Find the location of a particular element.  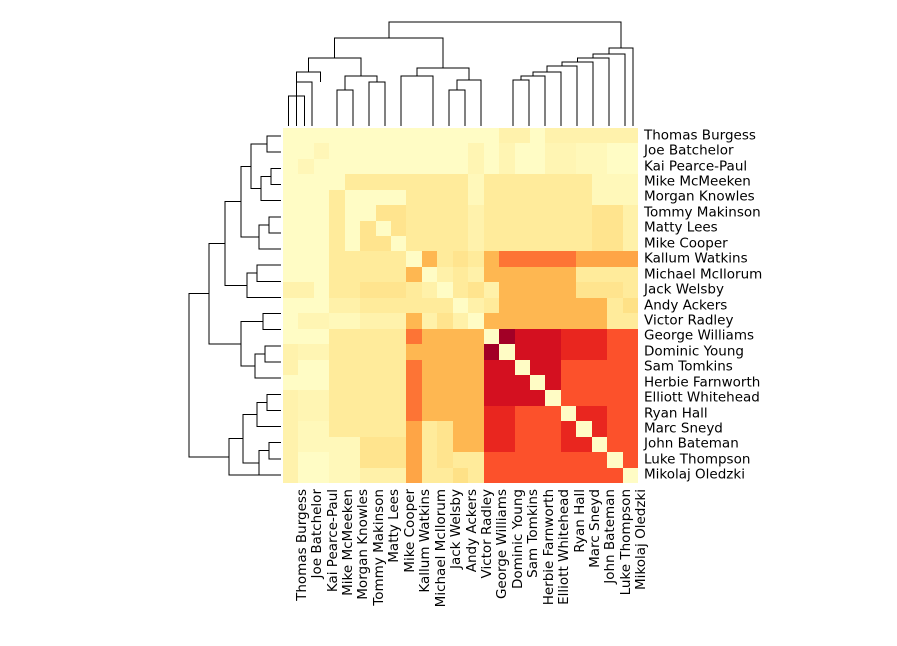

column-label: Mikolaj Oledzki is located at coordinates (641, 539).